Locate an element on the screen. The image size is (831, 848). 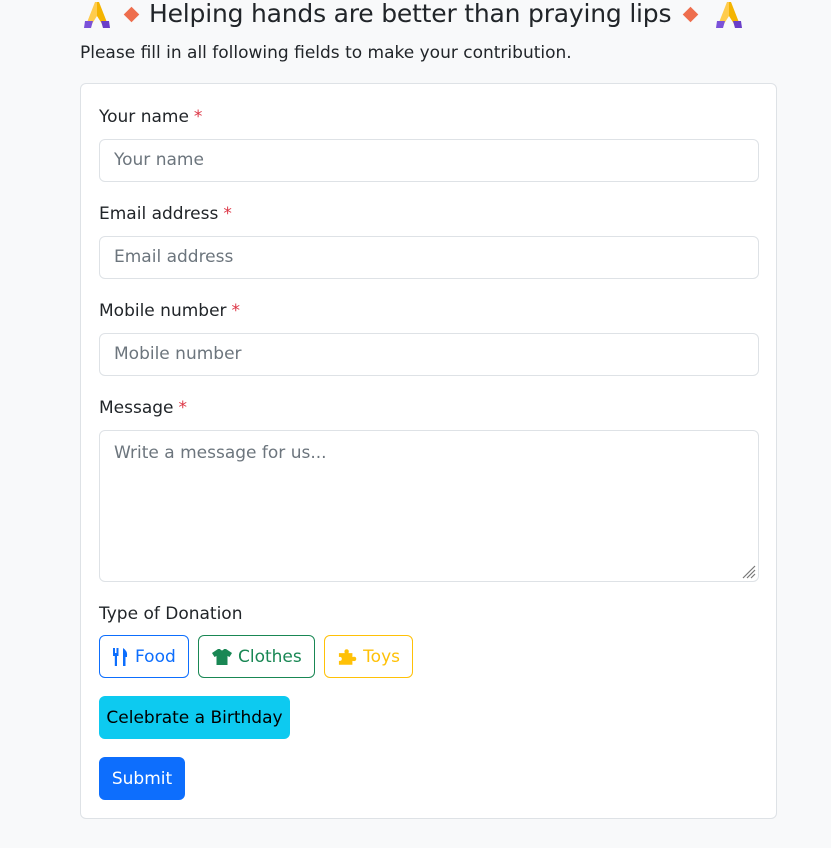
resize-handle-icon is located at coordinates (748, 571).